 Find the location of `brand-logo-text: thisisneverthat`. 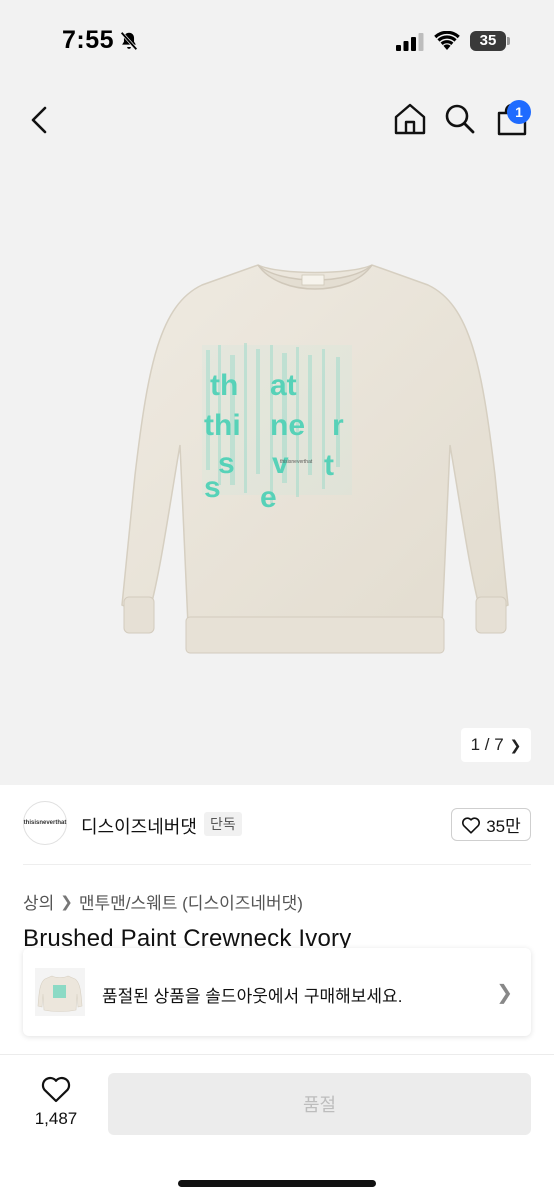

brand-logo-text: thisisneverthat is located at coordinates (45, 823).